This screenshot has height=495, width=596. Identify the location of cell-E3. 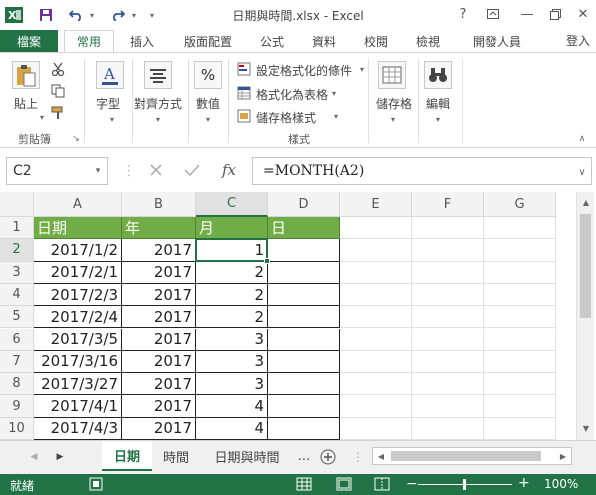
(376, 272).